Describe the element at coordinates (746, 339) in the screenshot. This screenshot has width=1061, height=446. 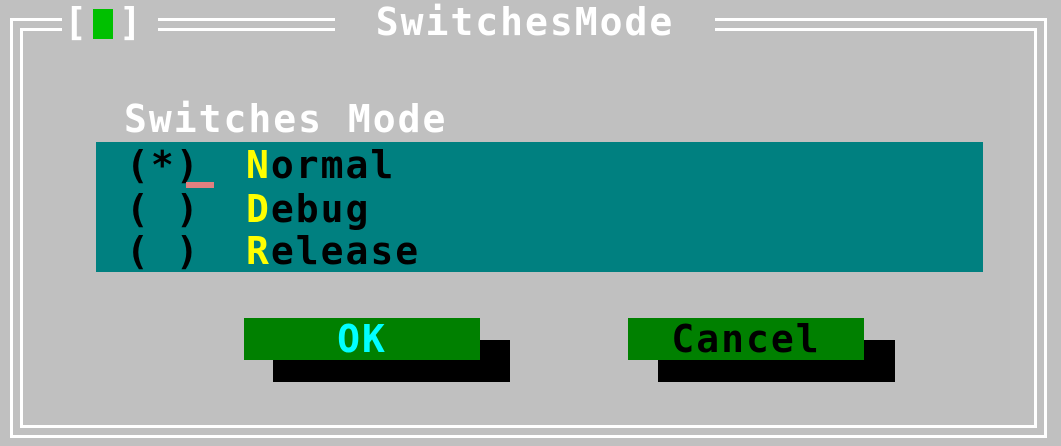
I see `cancel-button: Cancel` at that location.